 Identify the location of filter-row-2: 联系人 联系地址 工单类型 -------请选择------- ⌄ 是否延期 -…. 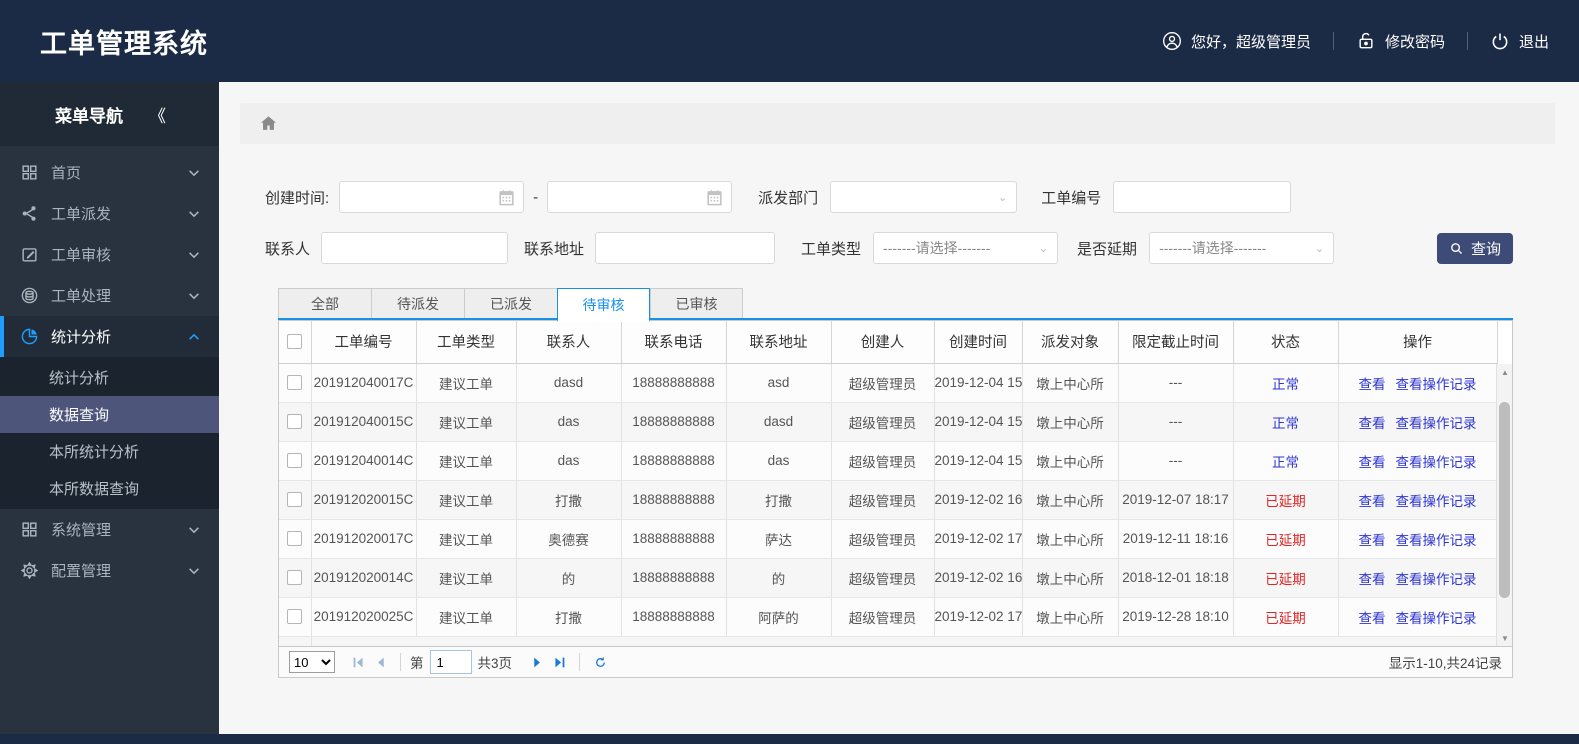
(899, 248).